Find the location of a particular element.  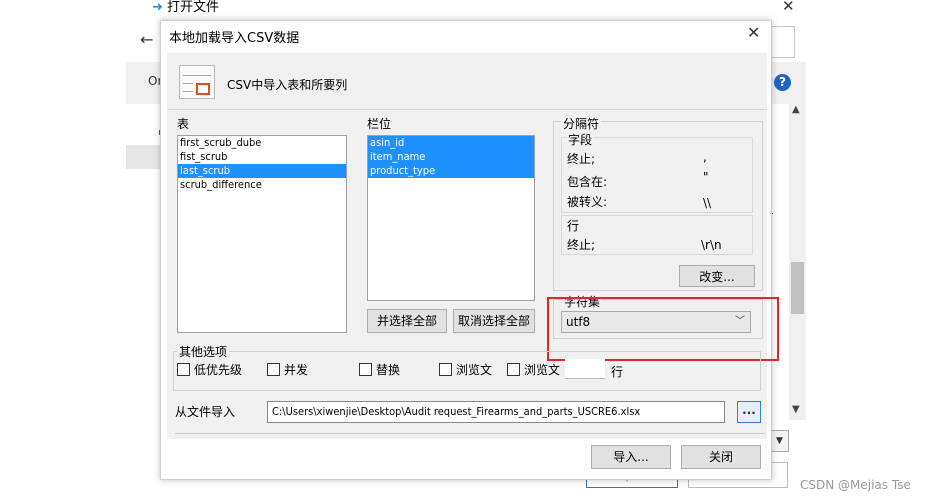

import-from-file-label: 从文件导入 is located at coordinates (205, 412).